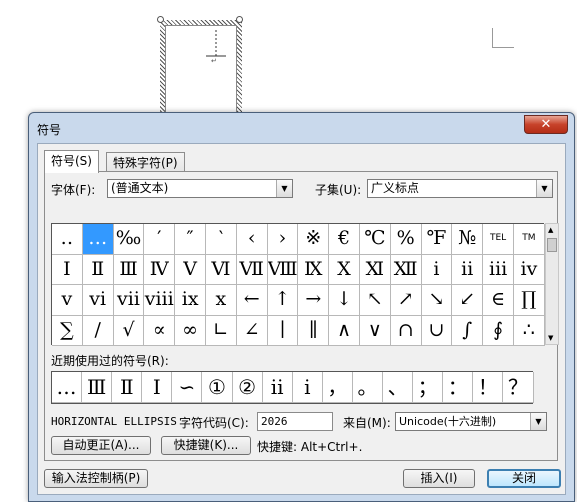  What do you see at coordinates (529, 330) in the screenshot?
I see `symbol-cell: ∴` at bounding box center [529, 330].